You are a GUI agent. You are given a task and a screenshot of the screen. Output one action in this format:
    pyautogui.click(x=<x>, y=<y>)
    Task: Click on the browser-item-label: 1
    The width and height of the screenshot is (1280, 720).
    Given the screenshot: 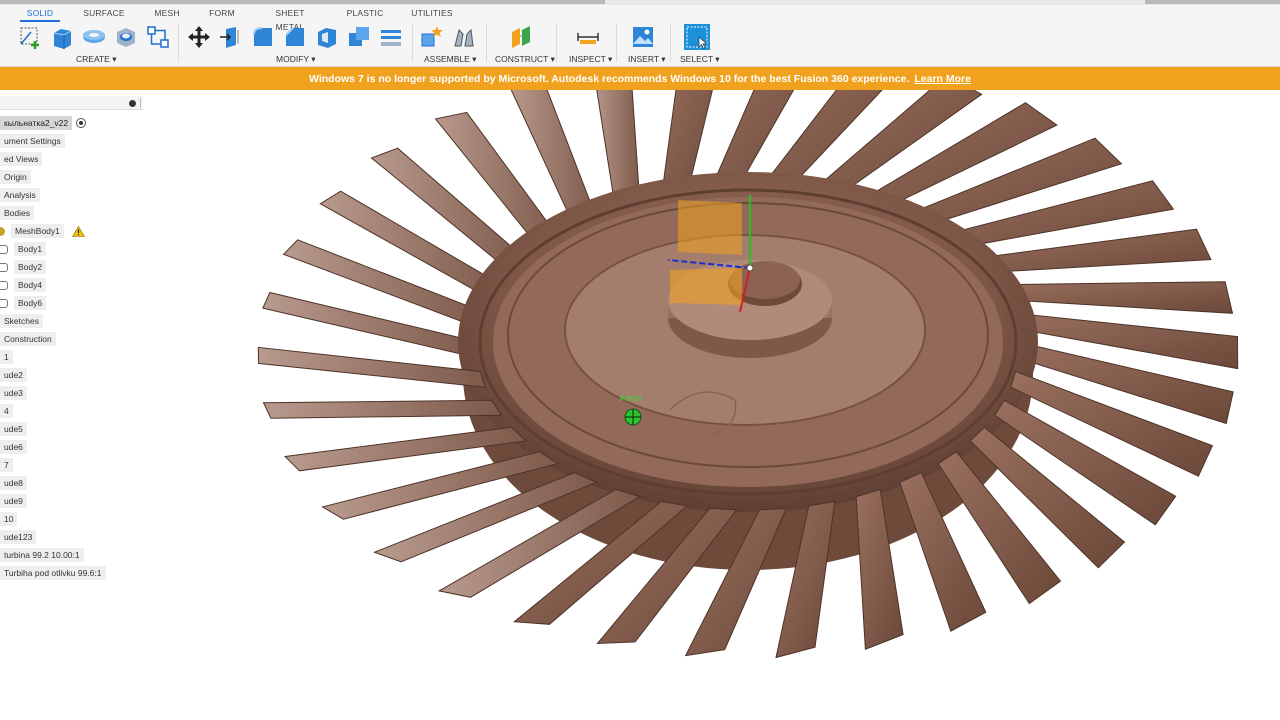 What is the action you would take?
    pyautogui.click(x=6, y=357)
    